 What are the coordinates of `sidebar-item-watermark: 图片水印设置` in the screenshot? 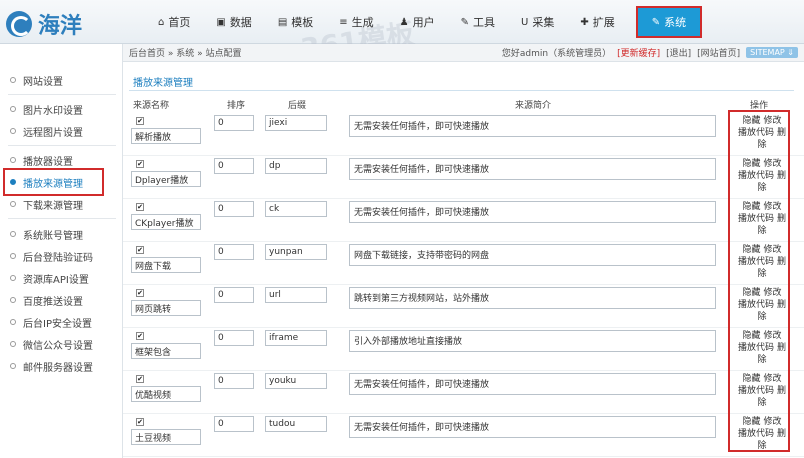 It's located at (46, 109).